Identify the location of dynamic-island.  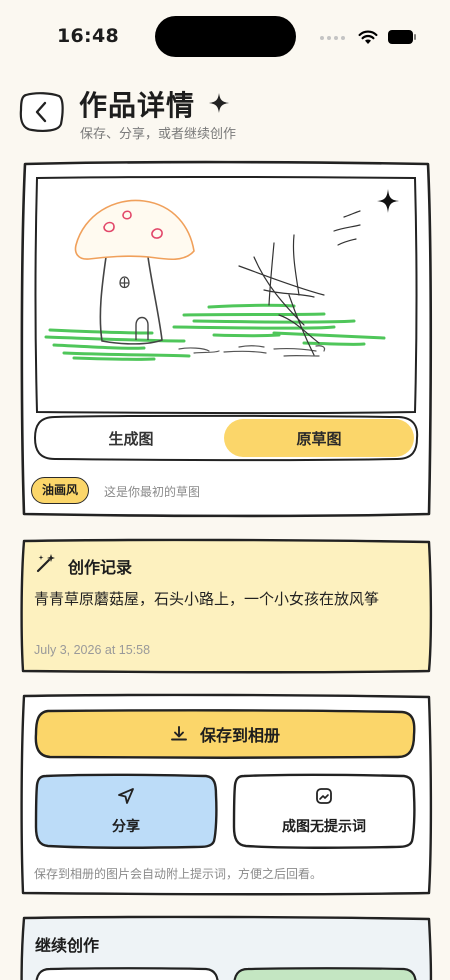
(225, 36).